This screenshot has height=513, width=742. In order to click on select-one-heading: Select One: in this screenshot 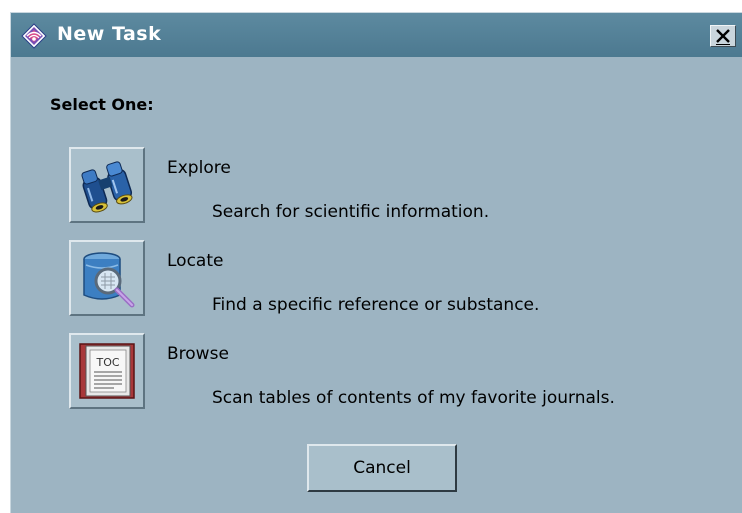, I will do `click(102, 104)`.